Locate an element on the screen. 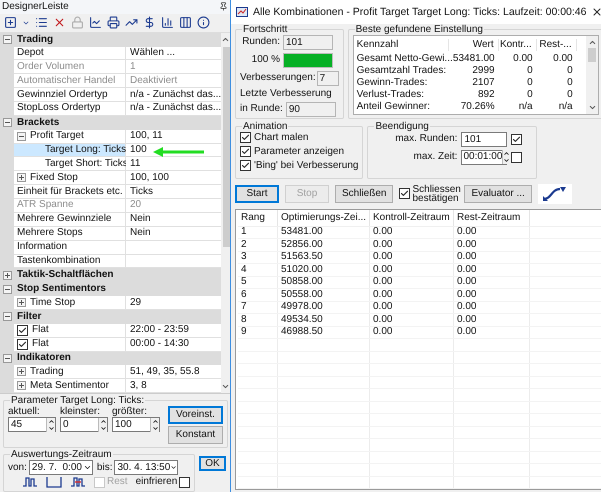 The height and width of the screenshot is (492, 601). close-icon is located at coordinates (596, 12).